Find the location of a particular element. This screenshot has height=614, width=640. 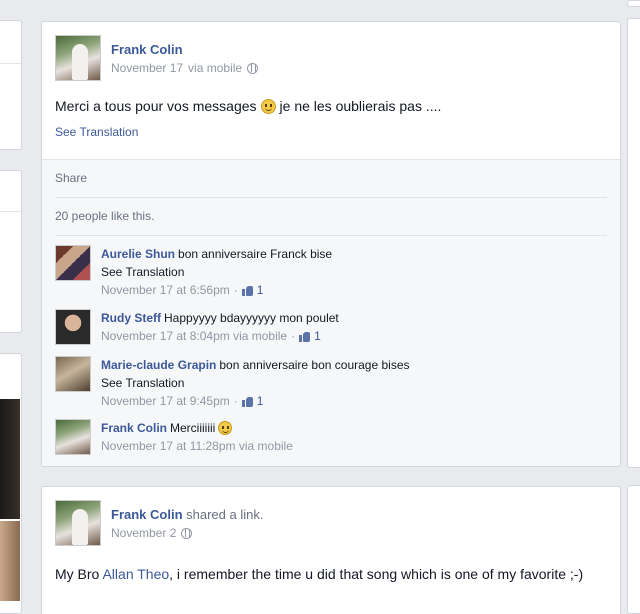

commenter-name: Aurelie Shun is located at coordinates (138, 254).